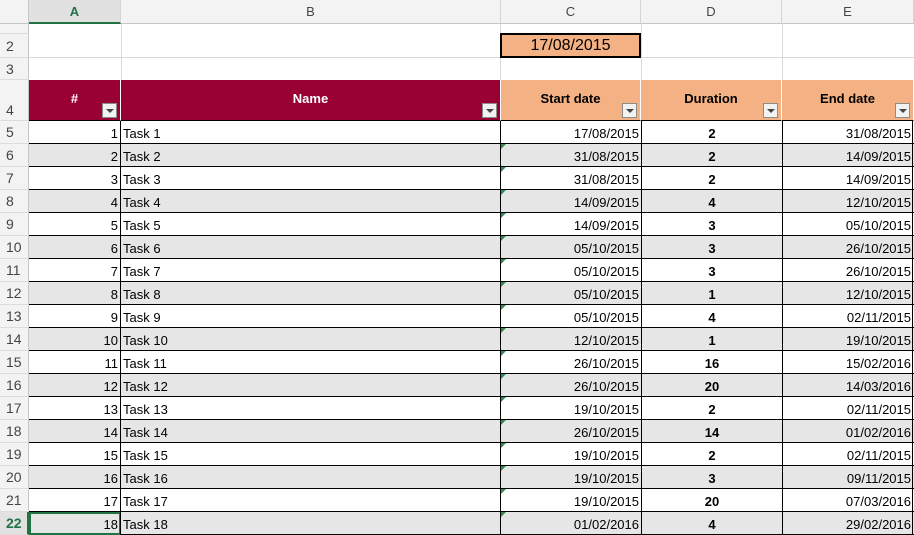  I want to click on task-number-cell: 16, so click(74, 477).